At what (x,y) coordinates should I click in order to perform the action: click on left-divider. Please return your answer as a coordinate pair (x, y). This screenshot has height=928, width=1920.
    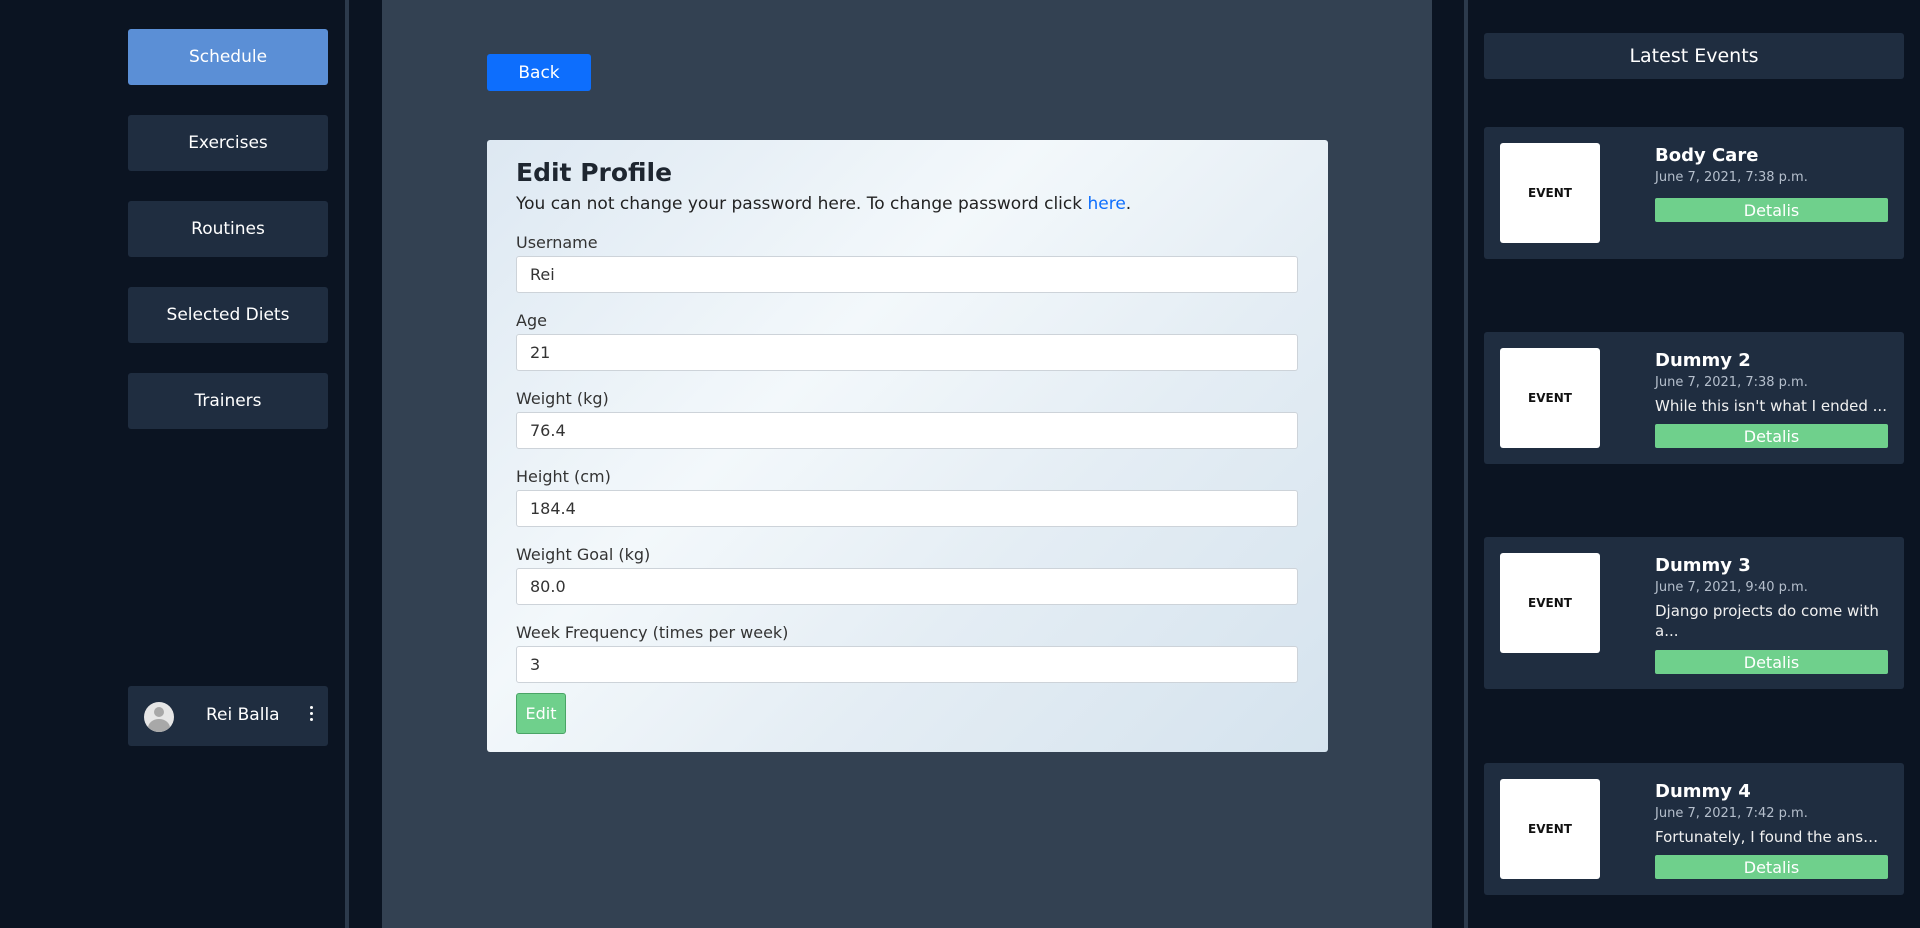
    Looking at the image, I should click on (347, 464).